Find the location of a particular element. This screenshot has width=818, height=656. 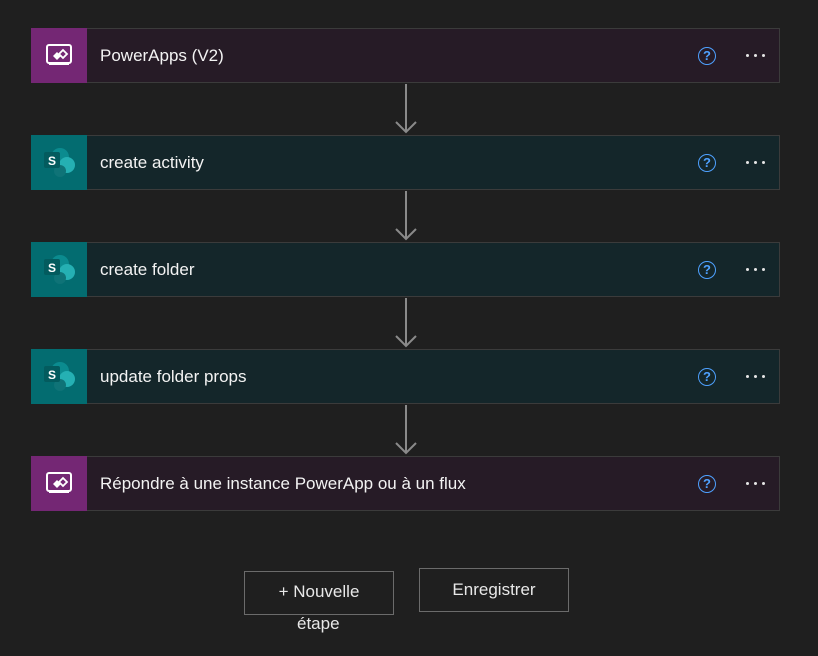

save-label: Enregistrer is located at coordinates (494, 589).